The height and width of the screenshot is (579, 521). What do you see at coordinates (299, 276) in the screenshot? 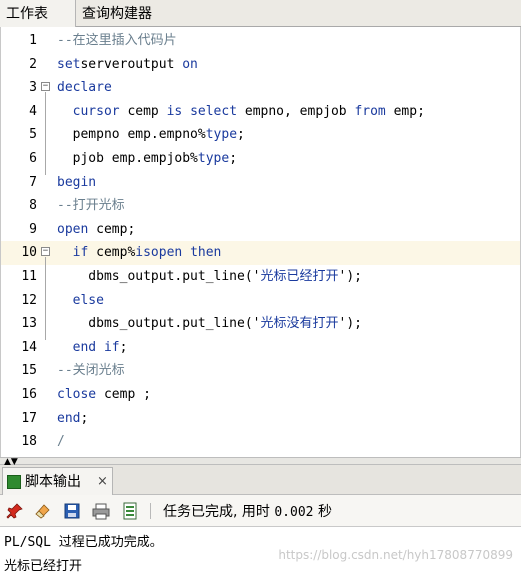
I see `string-token: 光标已经打开` at bounding box center [299, 276].